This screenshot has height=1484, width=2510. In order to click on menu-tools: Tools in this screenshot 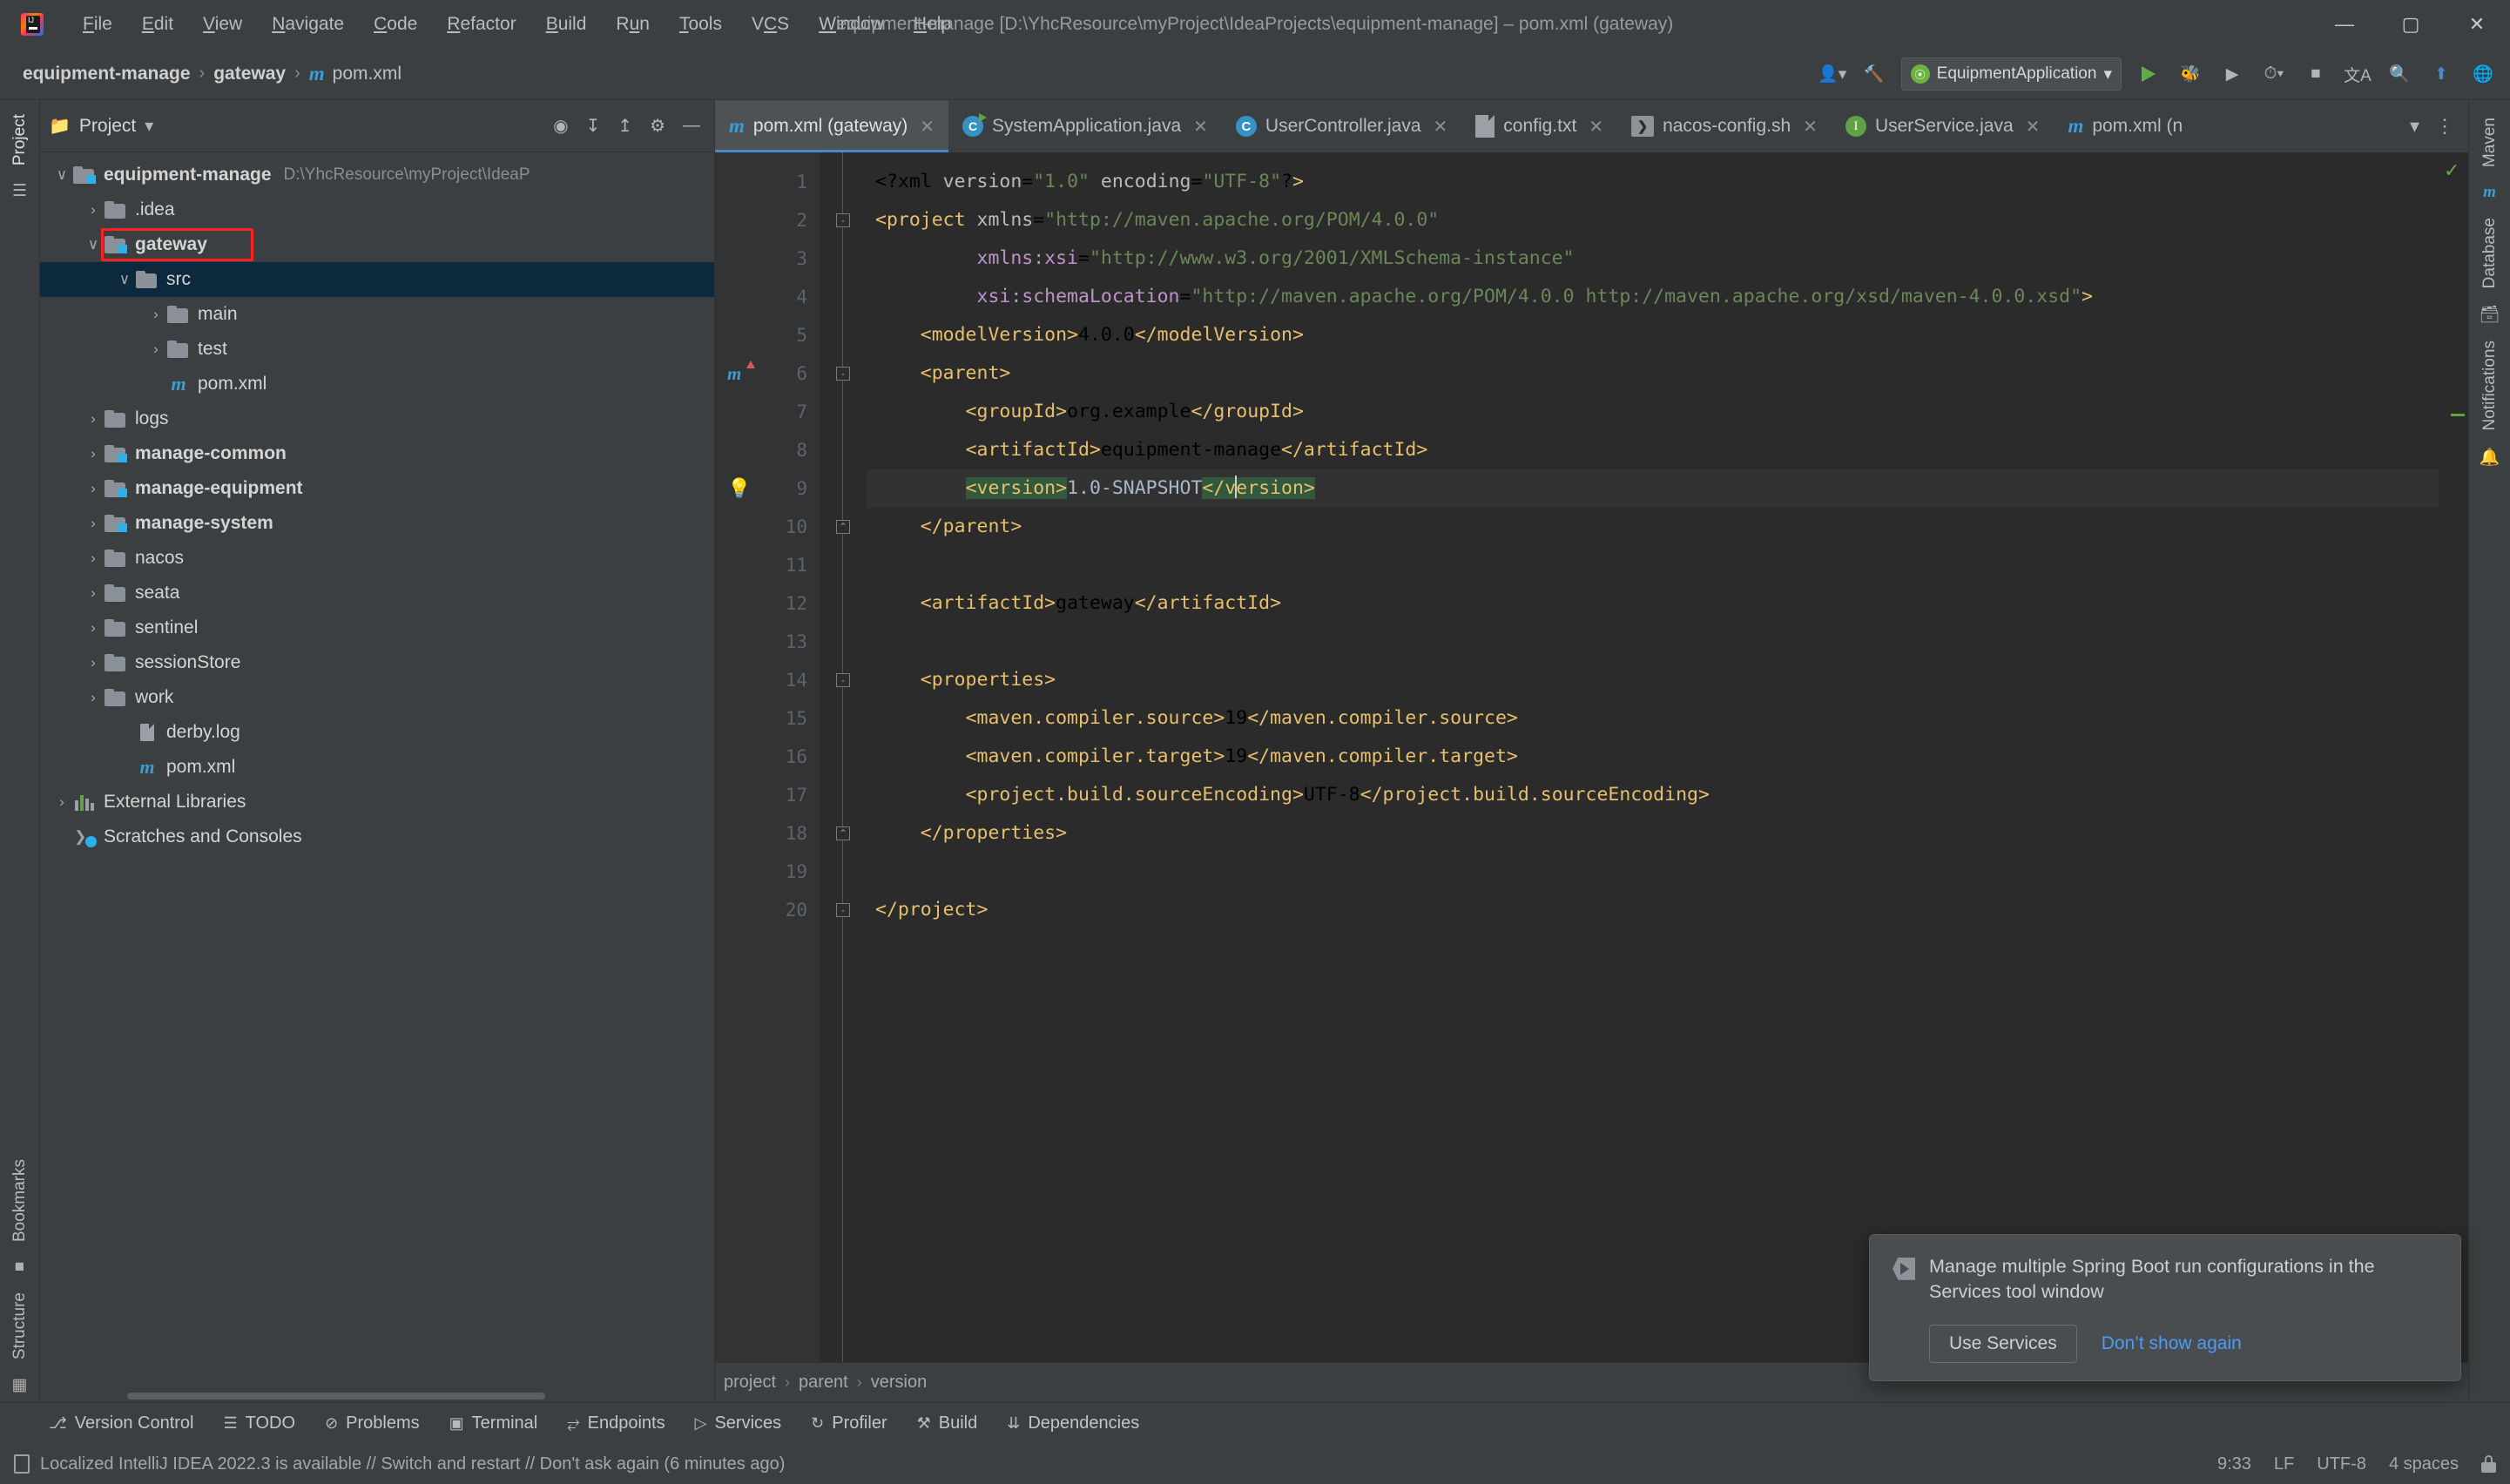, I will do `click(701, 24)`.